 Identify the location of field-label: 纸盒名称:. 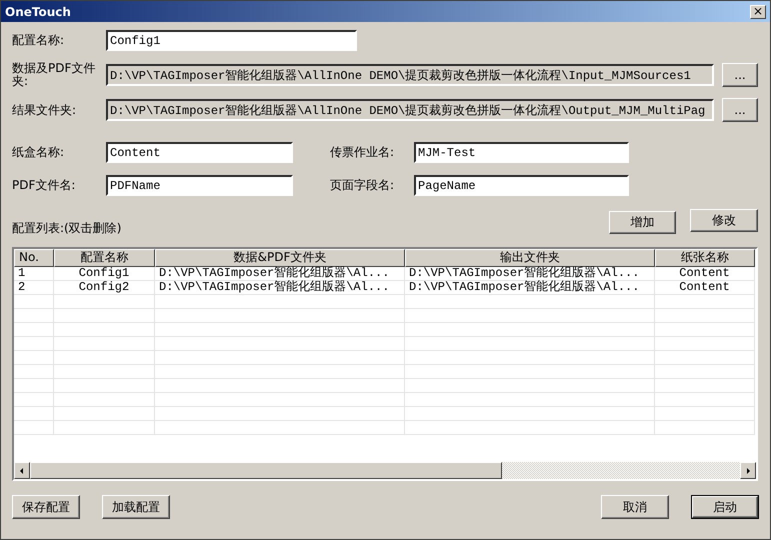
(39, 152).